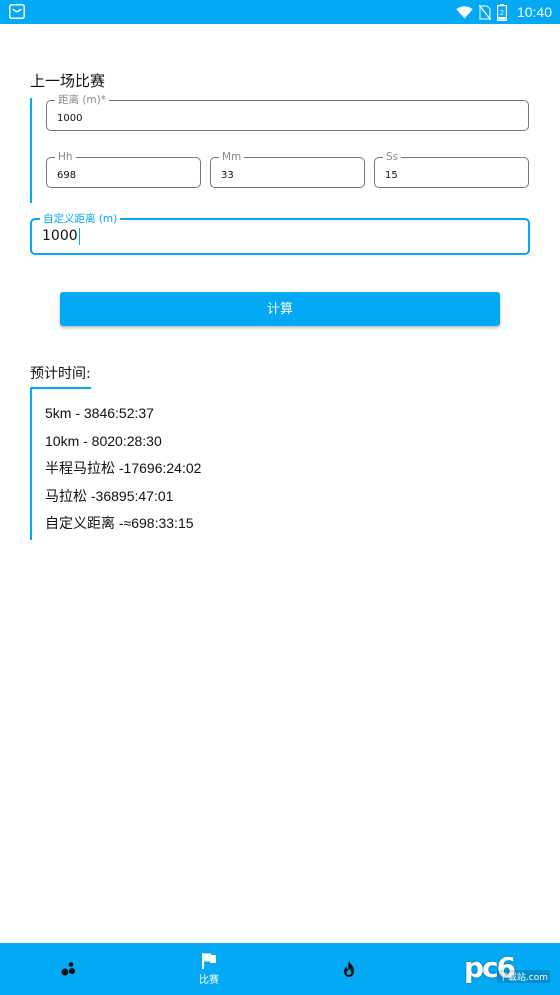 The image size is (560, 995). I want to click on result-marathon: 马拉松 -36895:47:01, so click(109, 495).